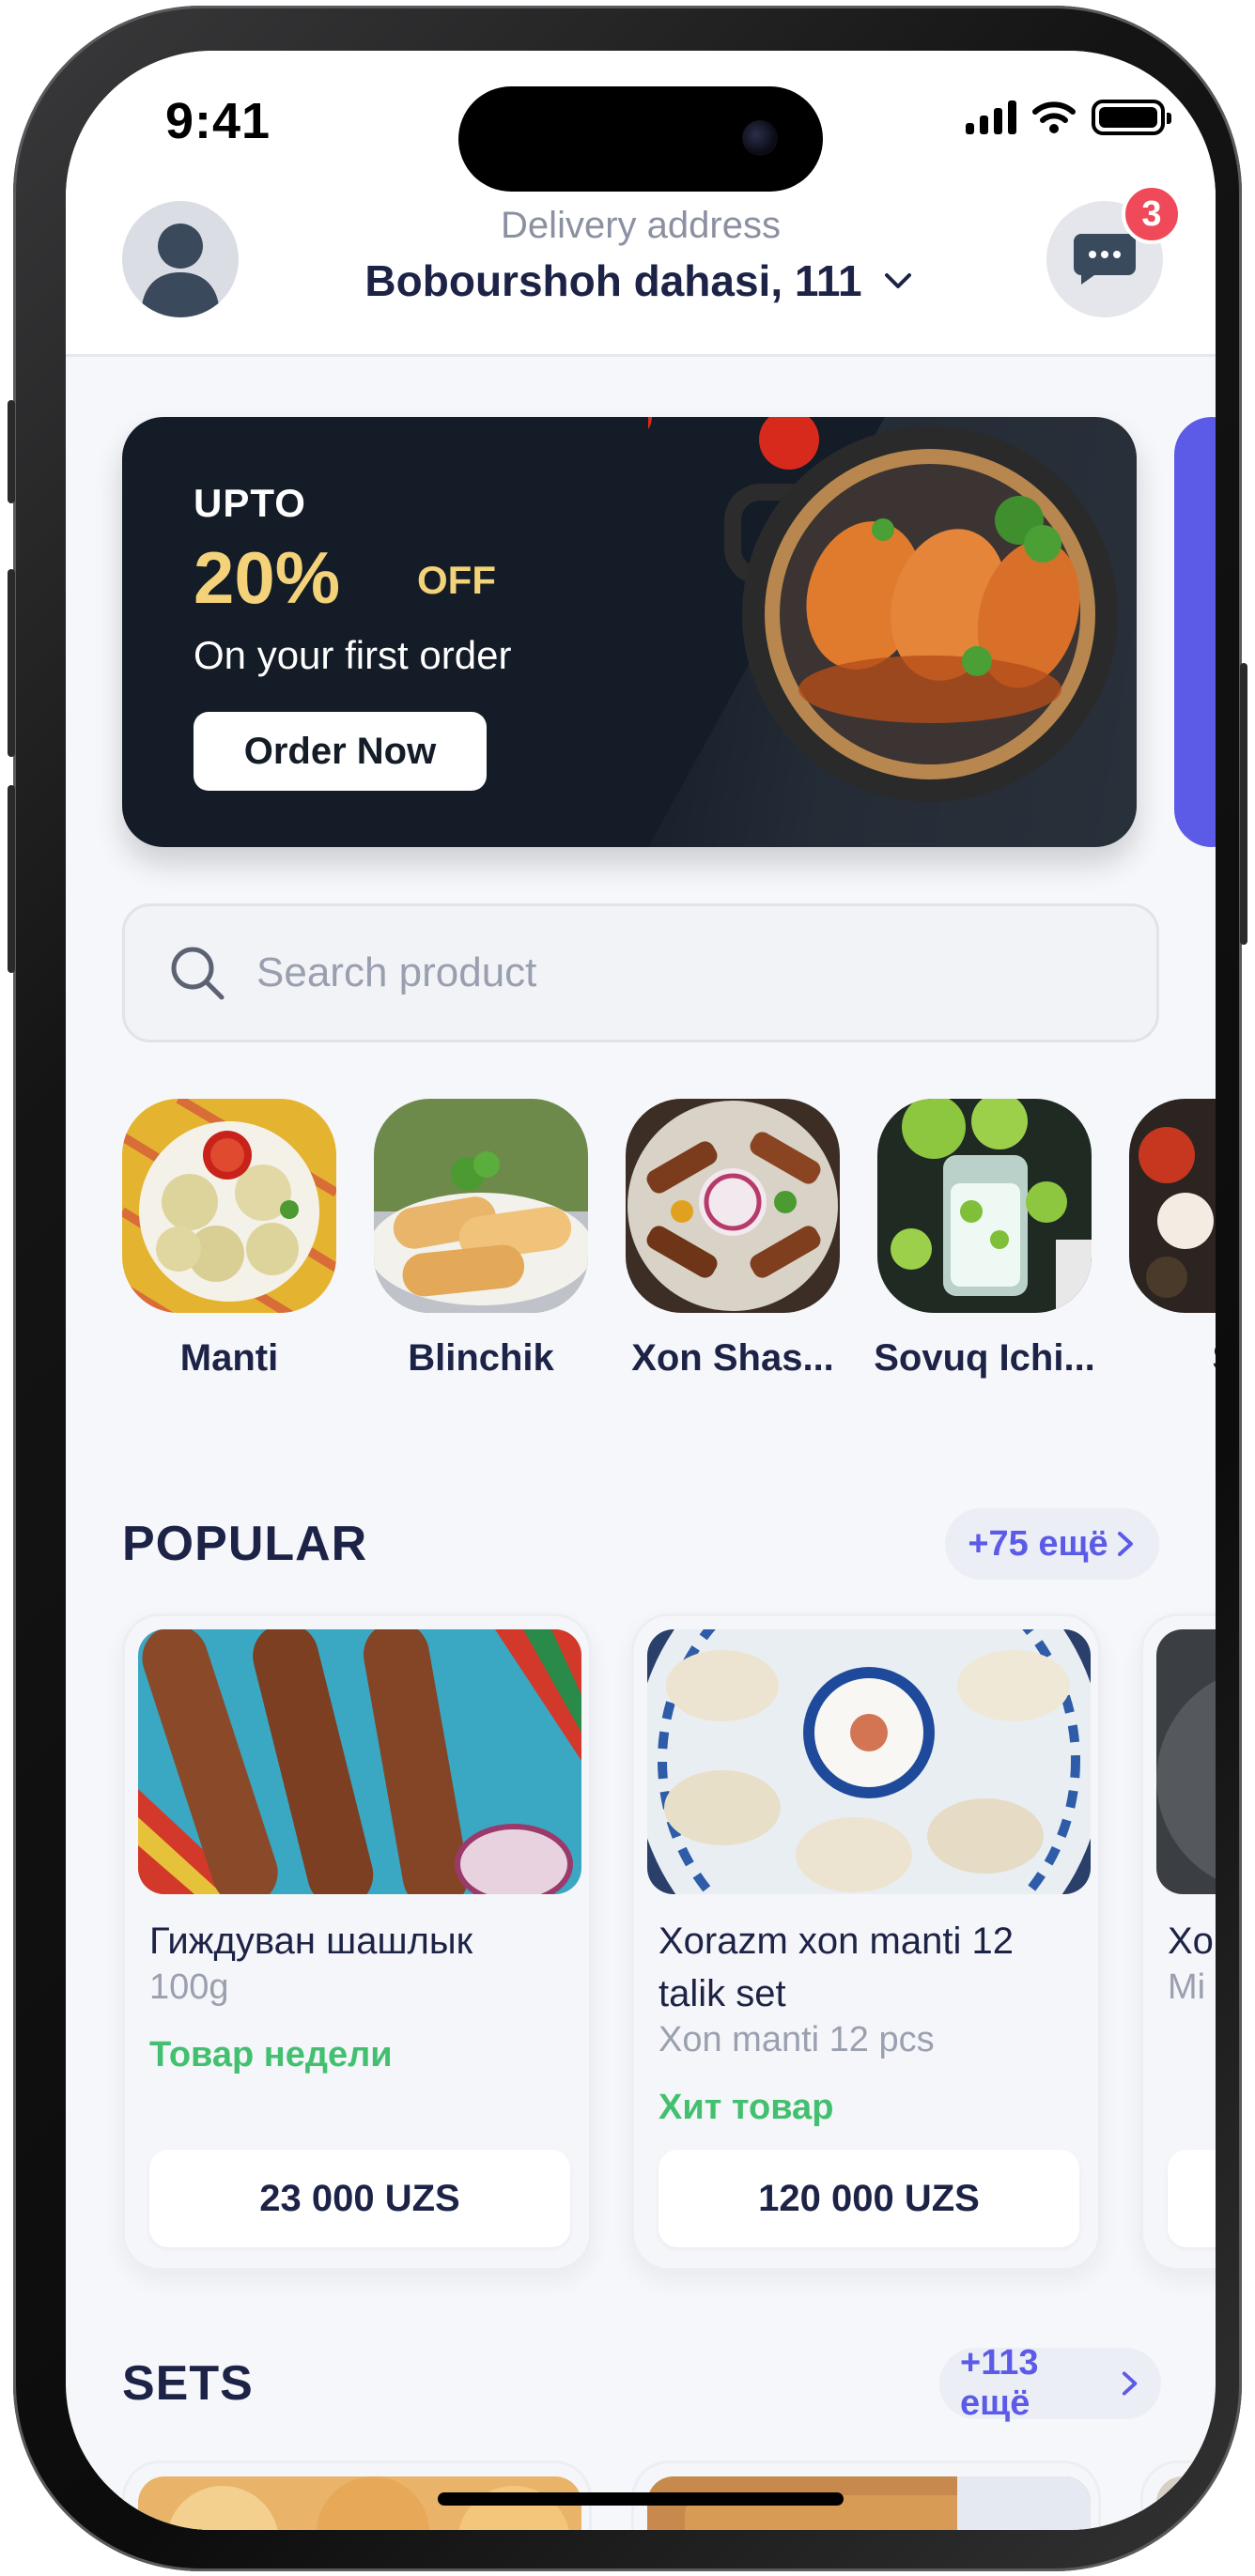 Image resolution: width=1255 pixels, height=2576 pixels. I want to click on product-card: Xo Mi, so click(1178, 1942).